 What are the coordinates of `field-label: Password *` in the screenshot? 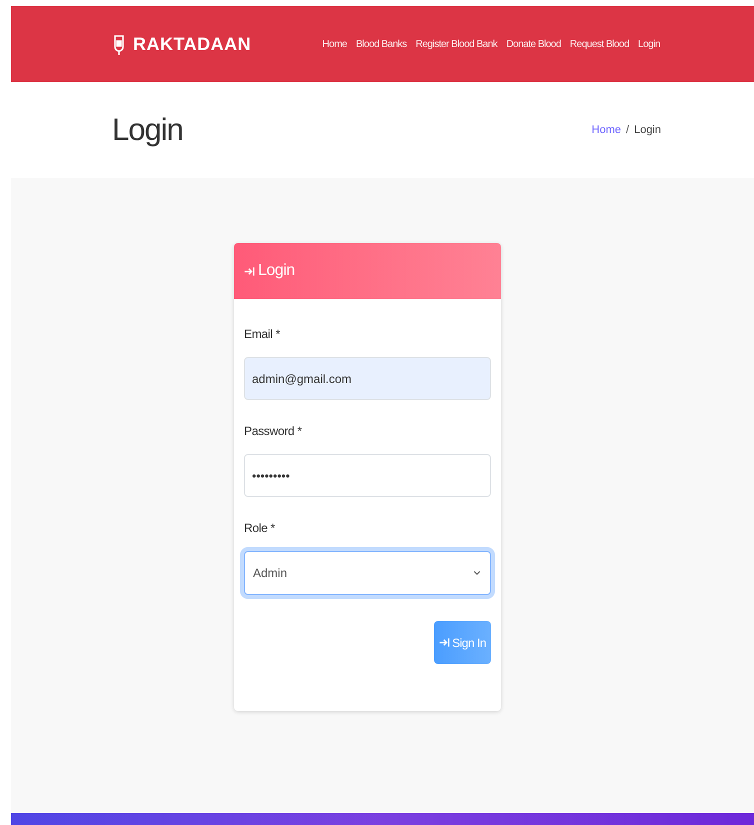 It's located at (273, 431).